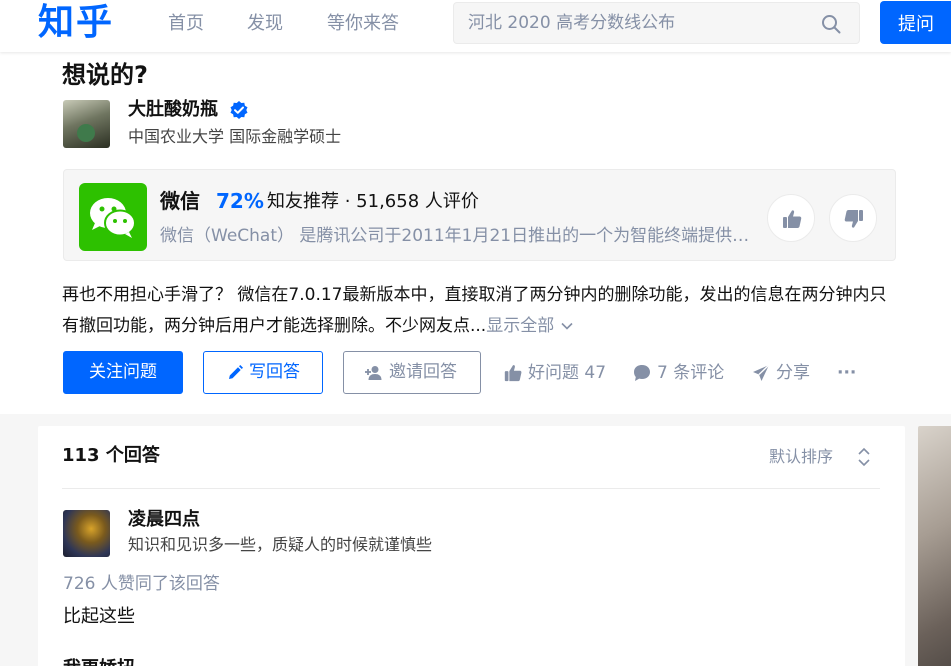  What do you see at coordinates (173, 110) in the screenshot?
I see `author-name: 大肚酸奶瓶` at bounding box center [173, 110].